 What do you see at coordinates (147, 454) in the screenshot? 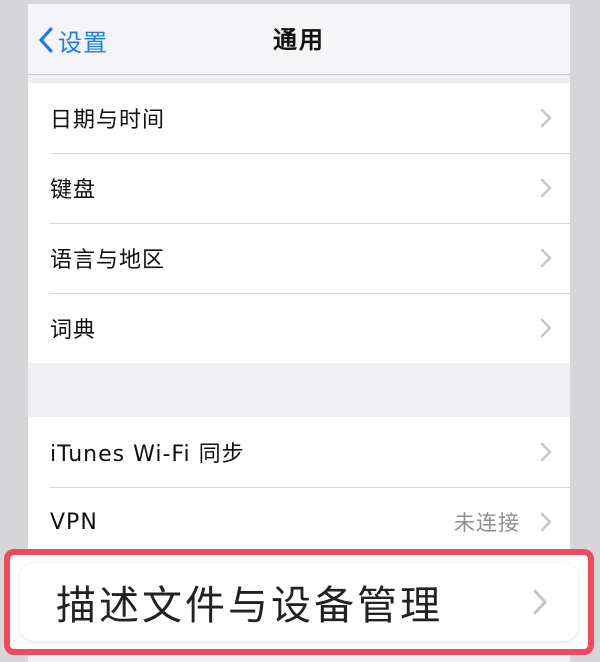
I see `list-item-label: iTunes Wi-Fi 同步` at bounding box center [147, 454].